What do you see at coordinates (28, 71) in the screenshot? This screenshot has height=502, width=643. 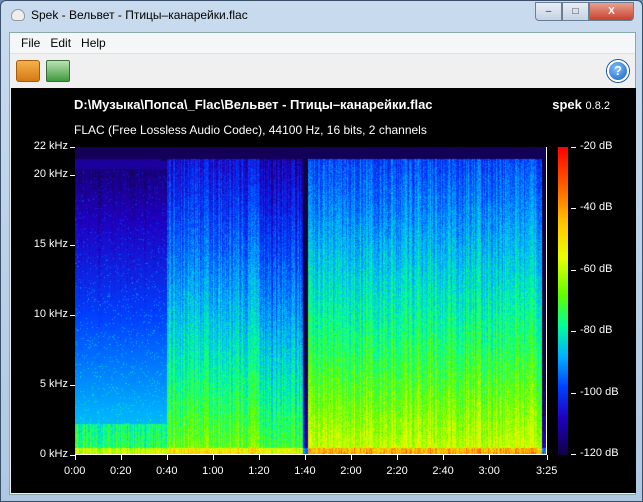 I see `open-folder-icon` at bounding box center [28, 71].